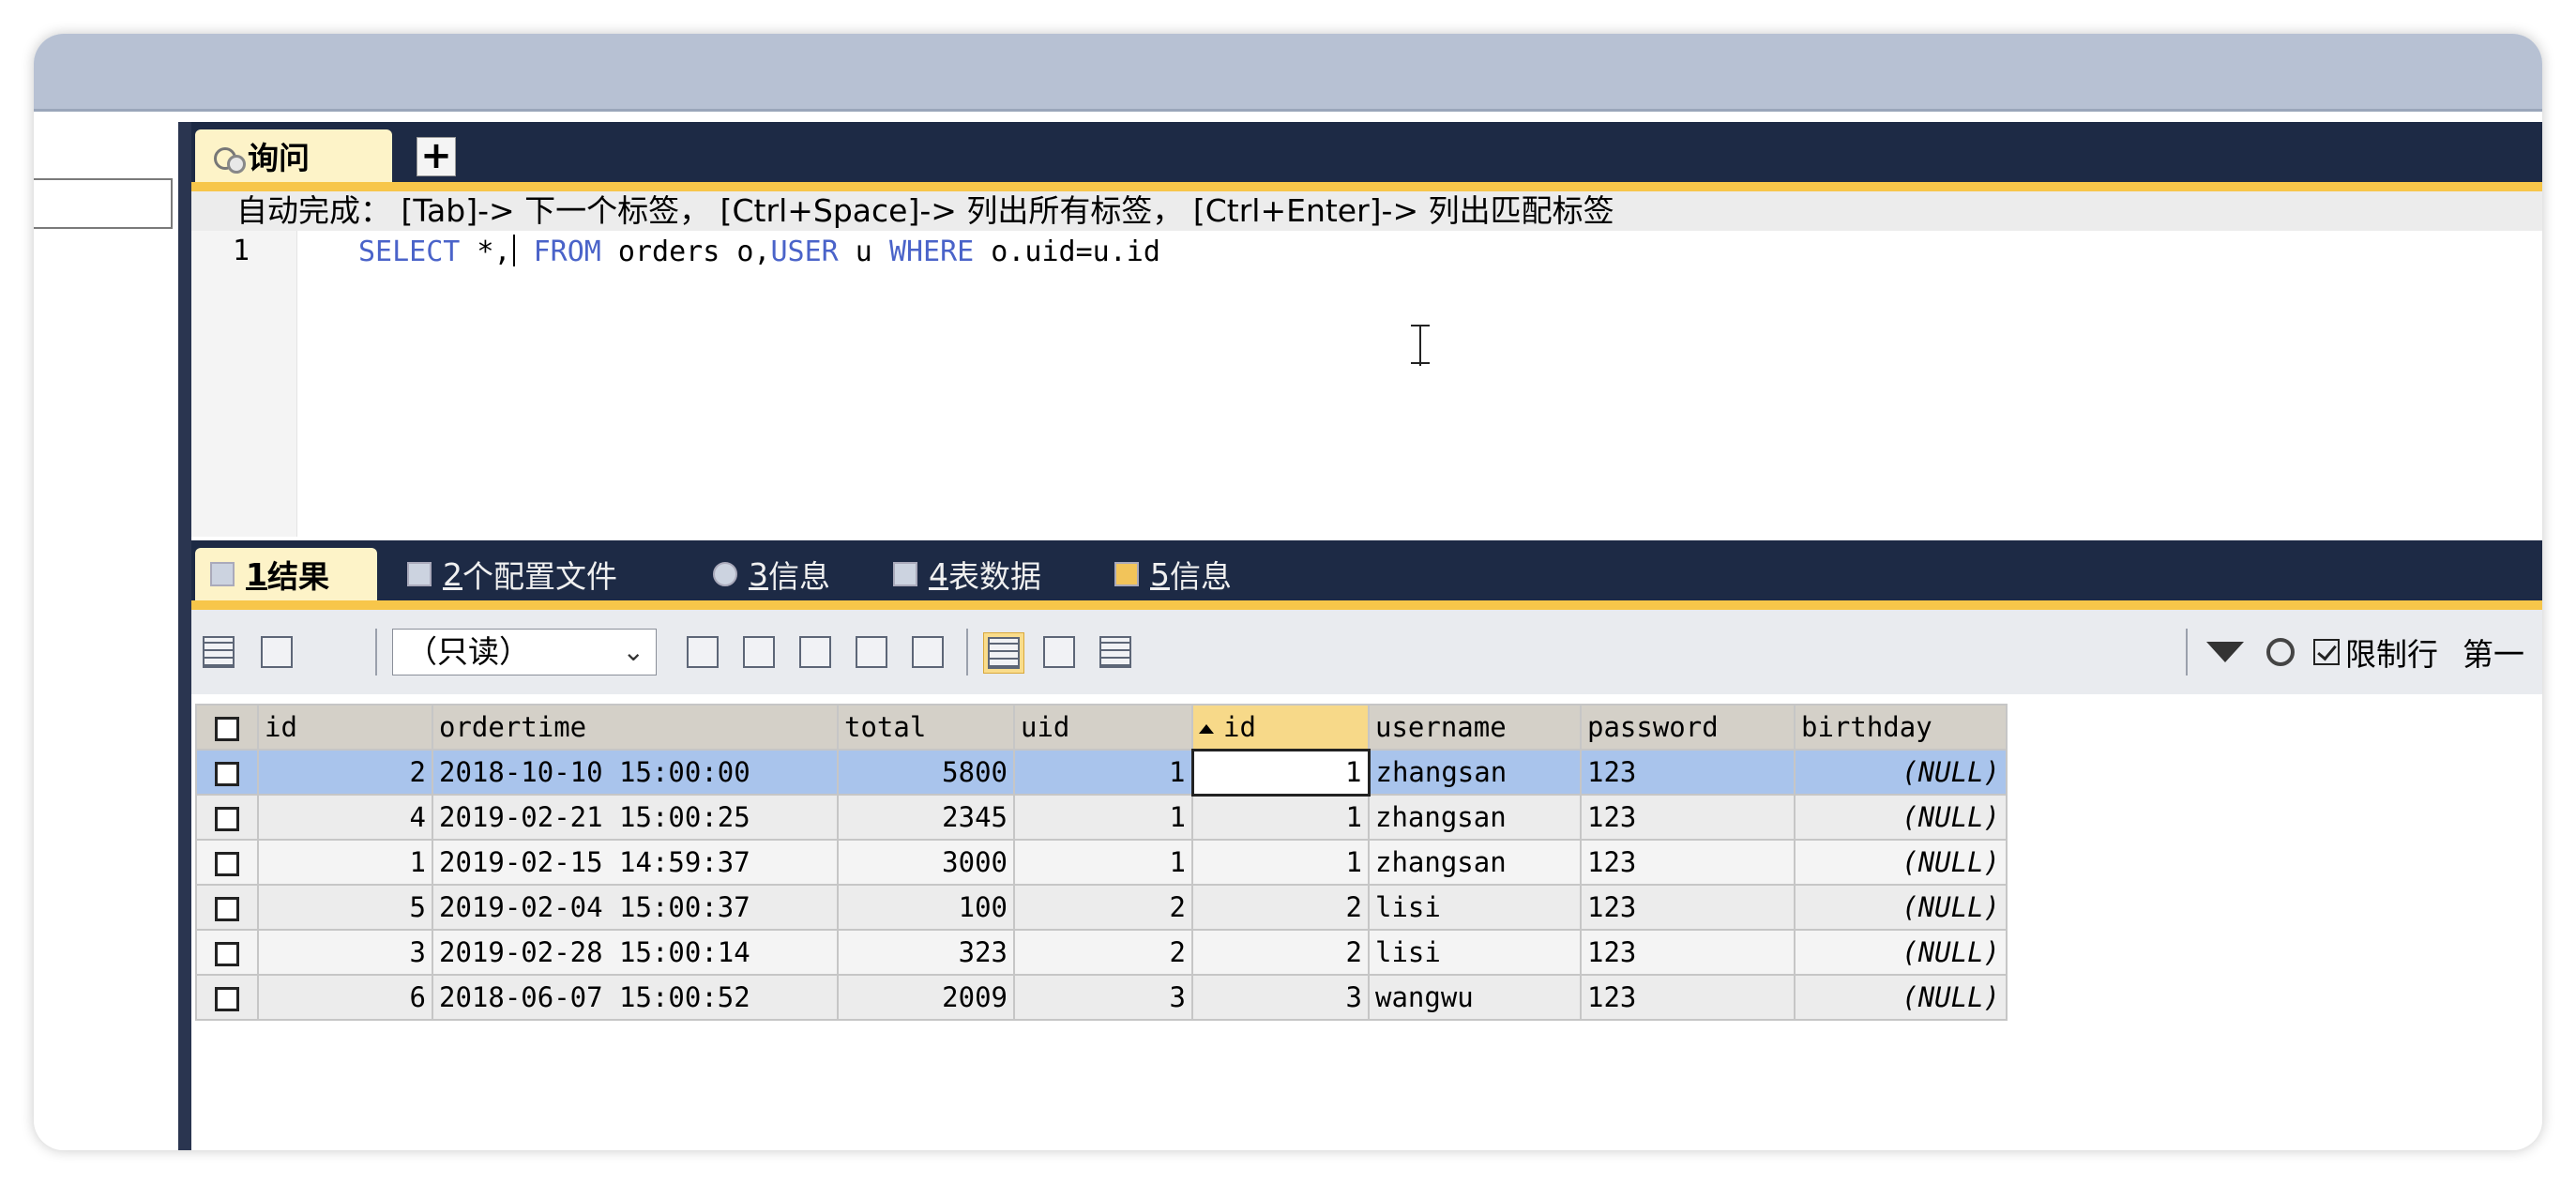 Image resolution: width=2576 pixels, height=1184 pixels. I want to click on cell-id: 3, so click(345, 952).